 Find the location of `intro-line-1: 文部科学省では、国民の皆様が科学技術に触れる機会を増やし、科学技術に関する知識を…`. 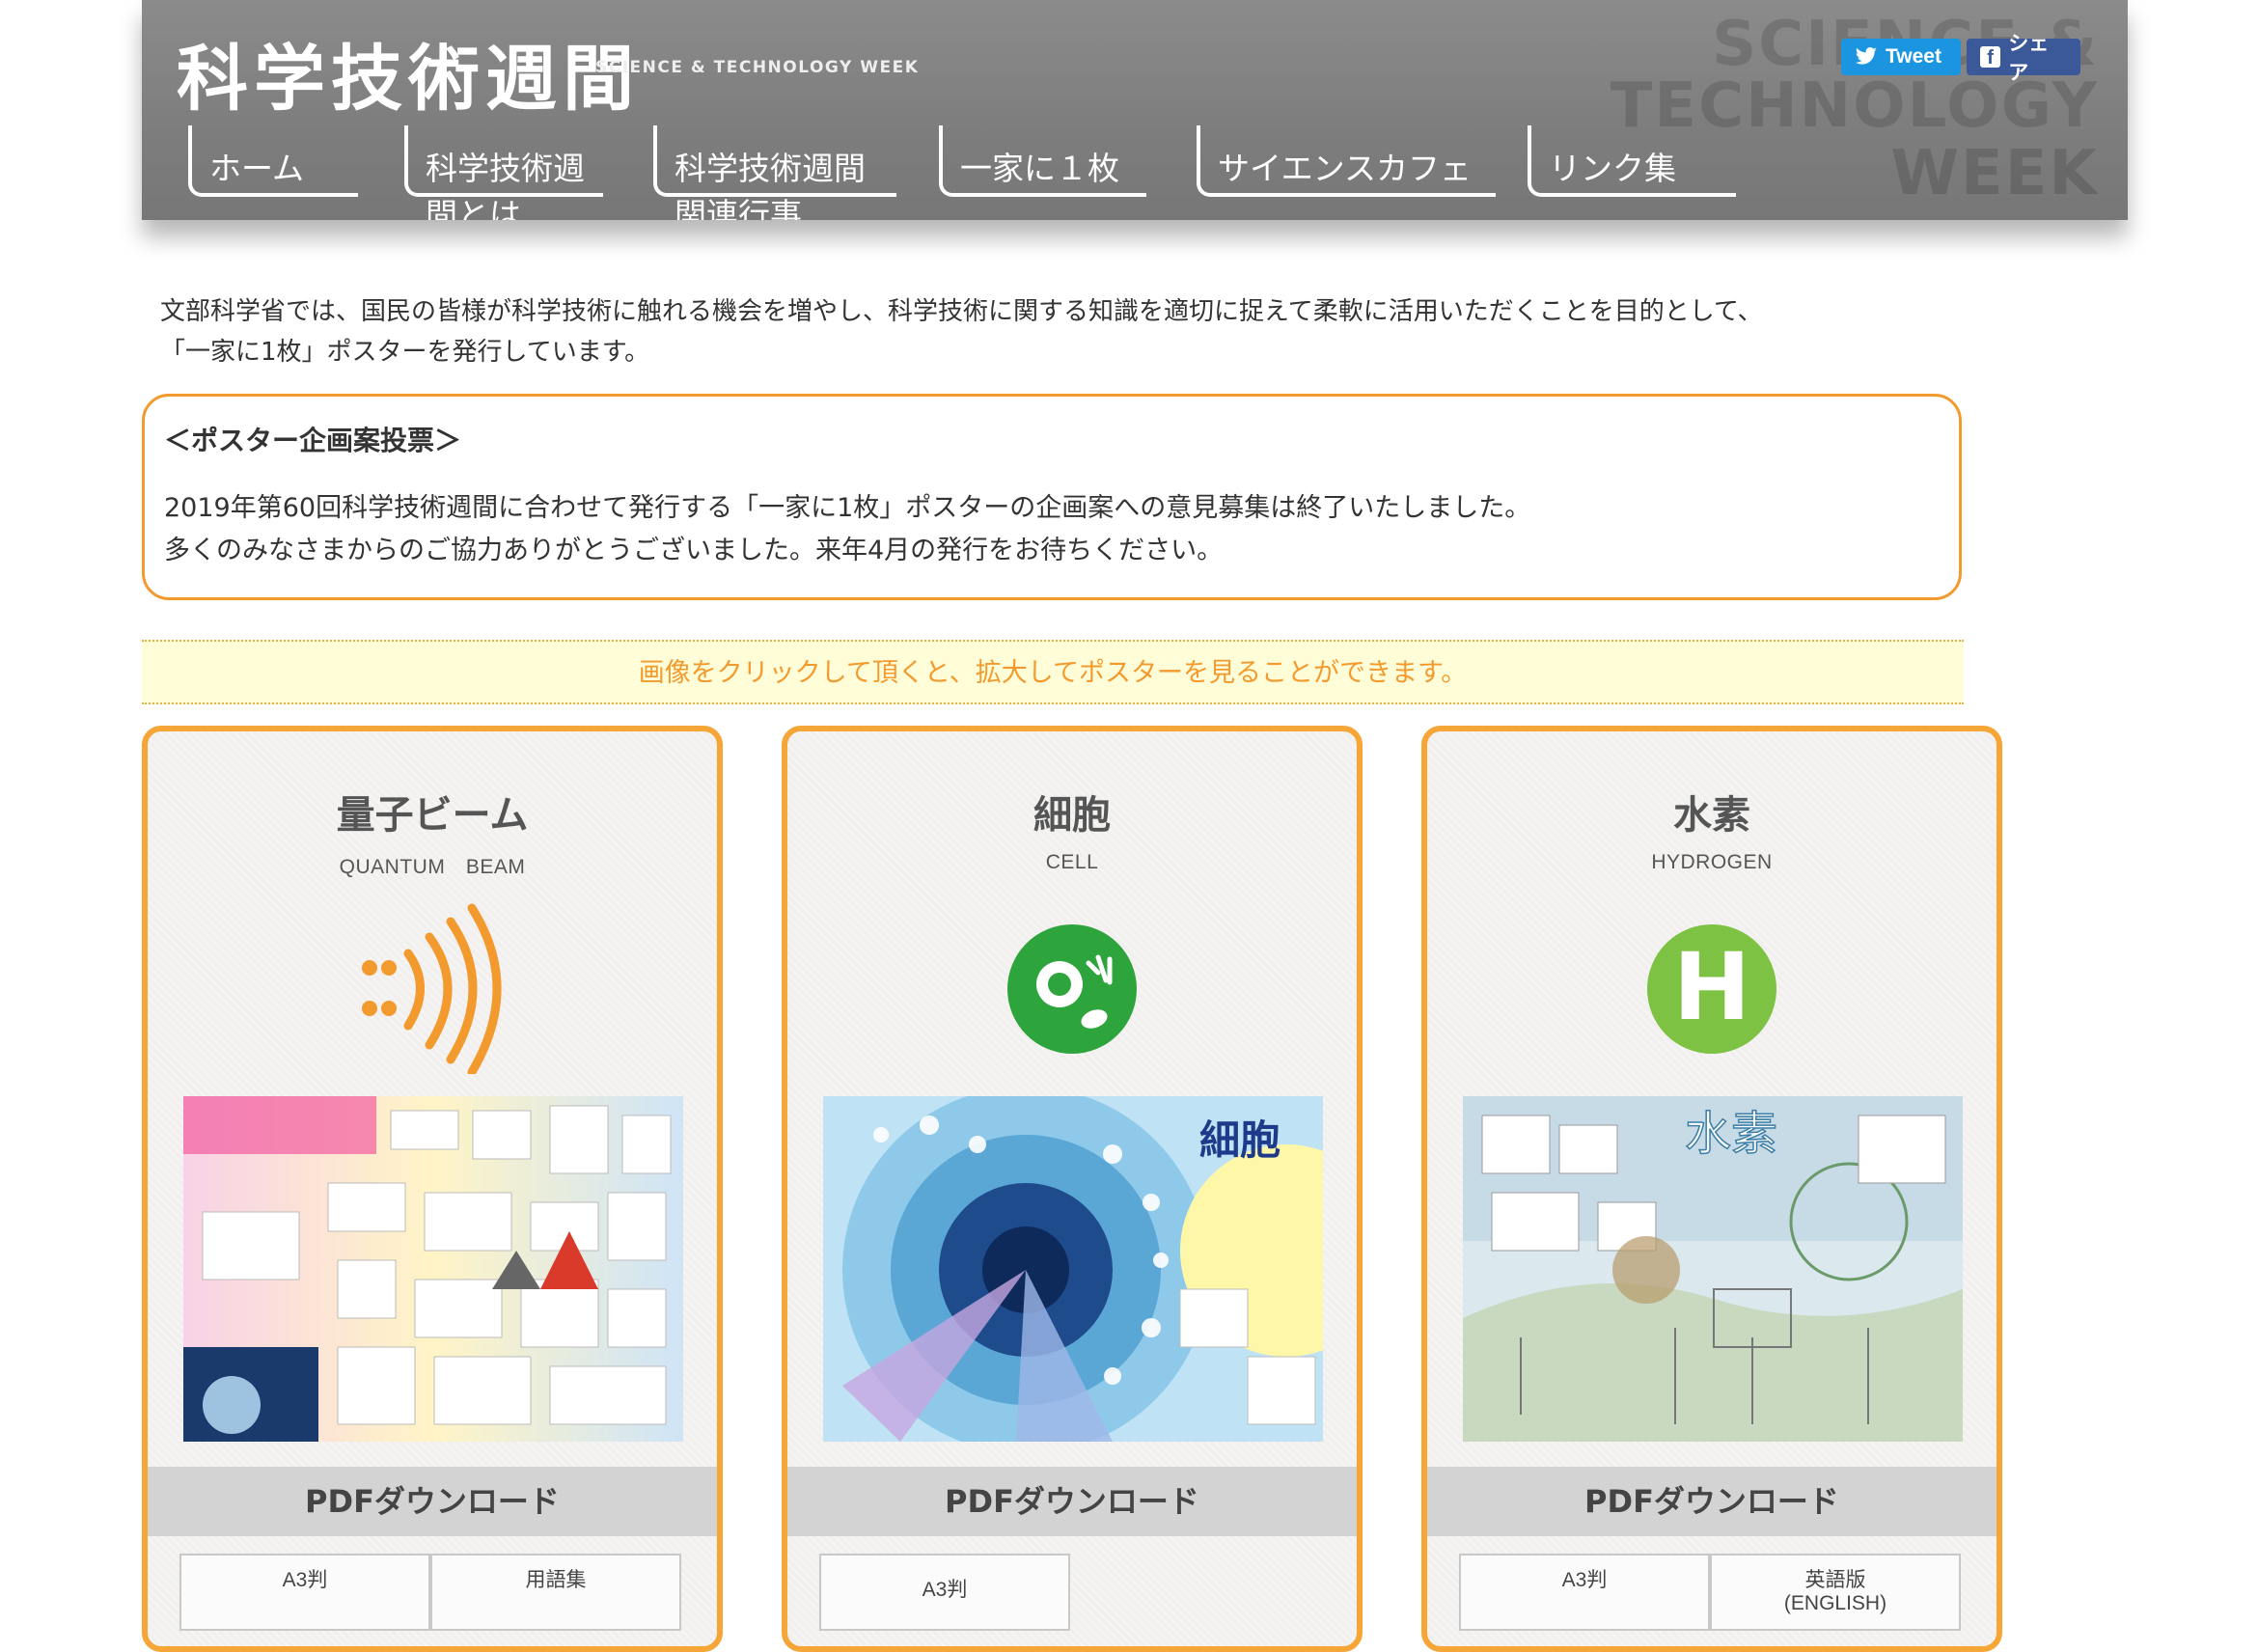

intro-line-1: 文部科学省では、国民の皆様が科学技術に触れる機会を増やし、科学技術に関する知識を… is located at coordinates (961, 311).